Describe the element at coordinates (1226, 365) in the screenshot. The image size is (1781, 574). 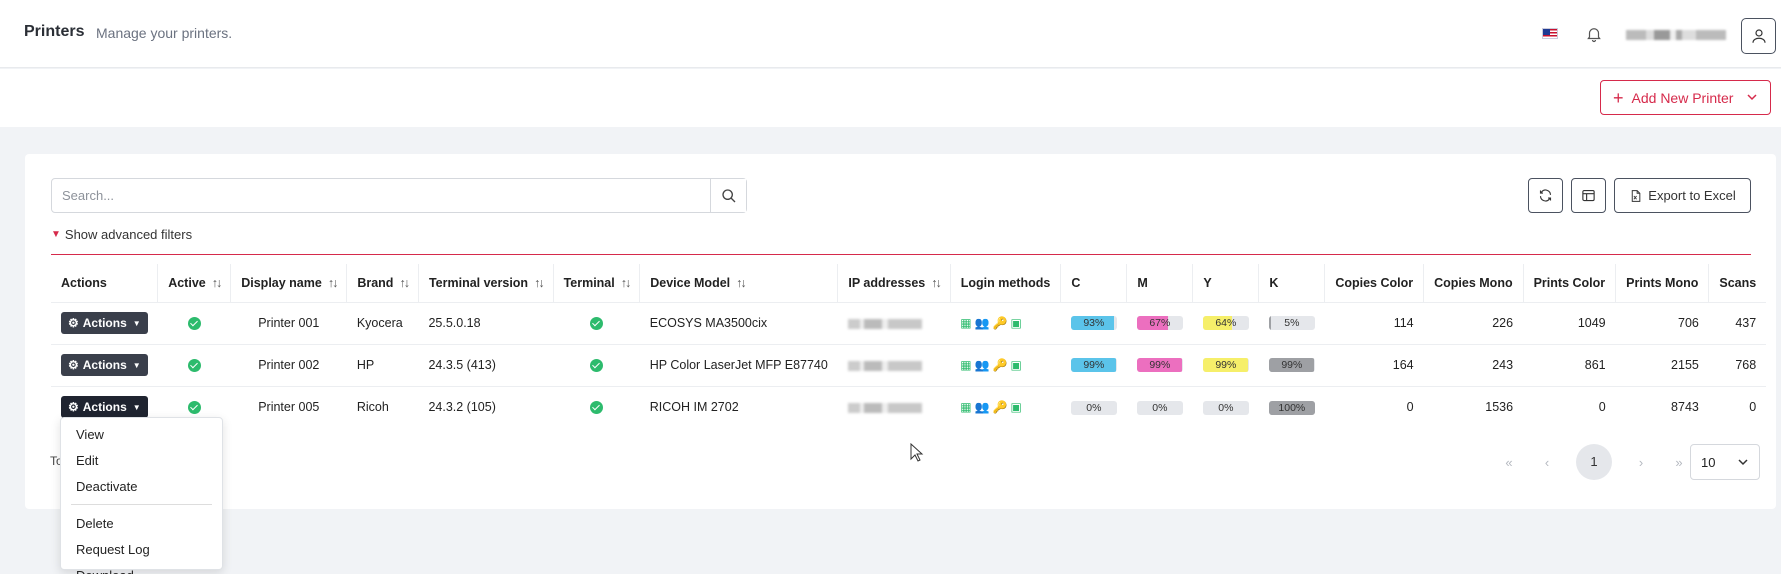
I see `toner-y-label: 99%` at that location.